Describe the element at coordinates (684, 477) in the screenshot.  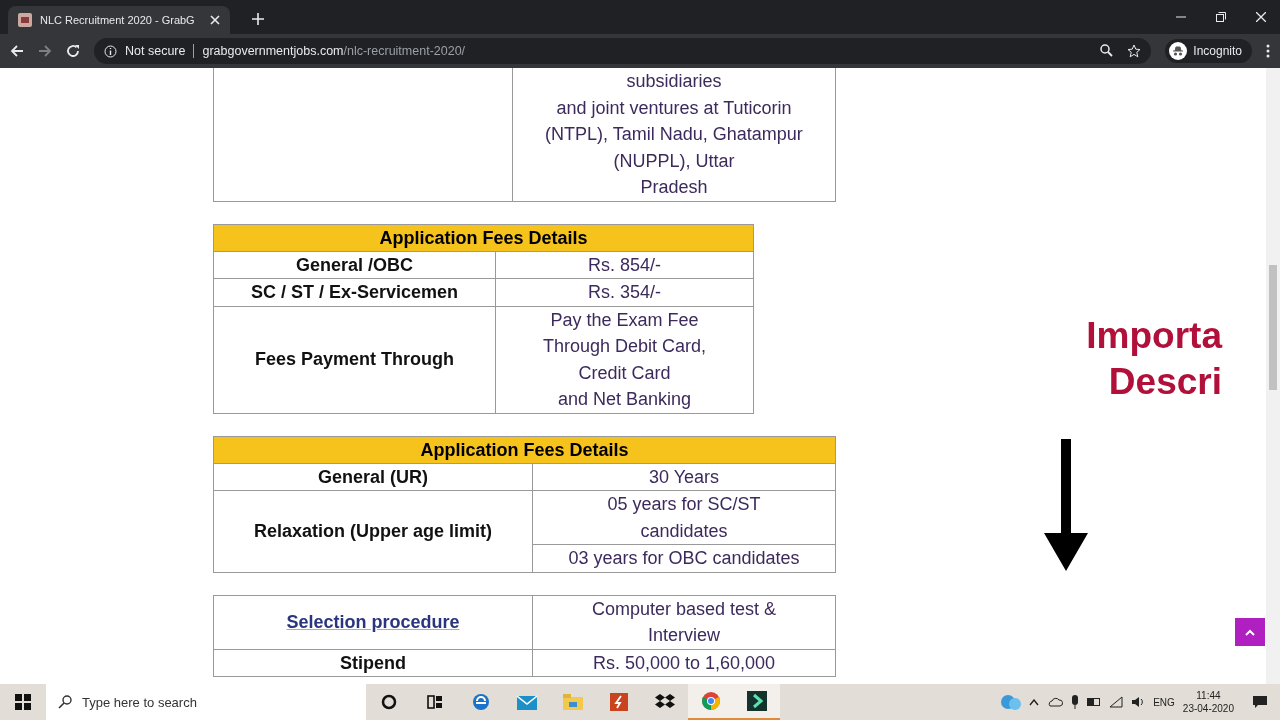
I see `table-cell-text: 30 Years` at that location.